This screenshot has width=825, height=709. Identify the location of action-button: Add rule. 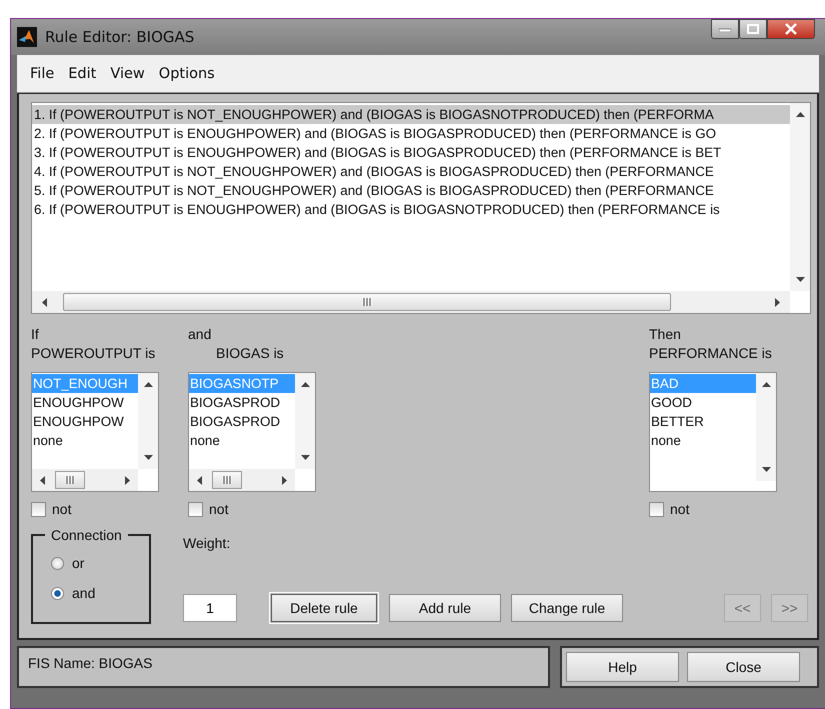
(445, 608).